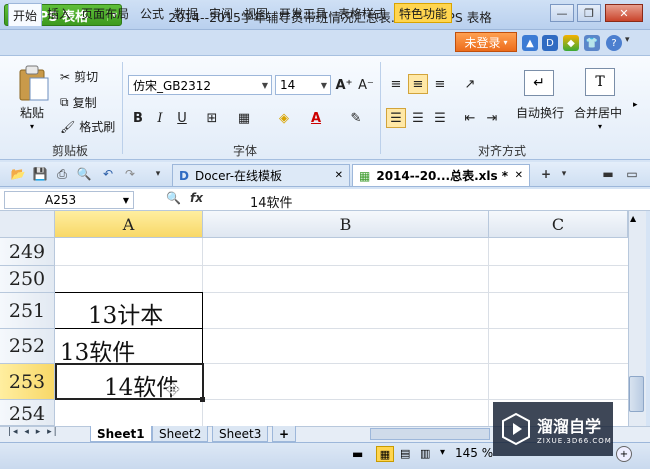  Describe the element at coordinates (366, 85) in the screenshot. I see `decrease-font-icon: A⁻` at that location.